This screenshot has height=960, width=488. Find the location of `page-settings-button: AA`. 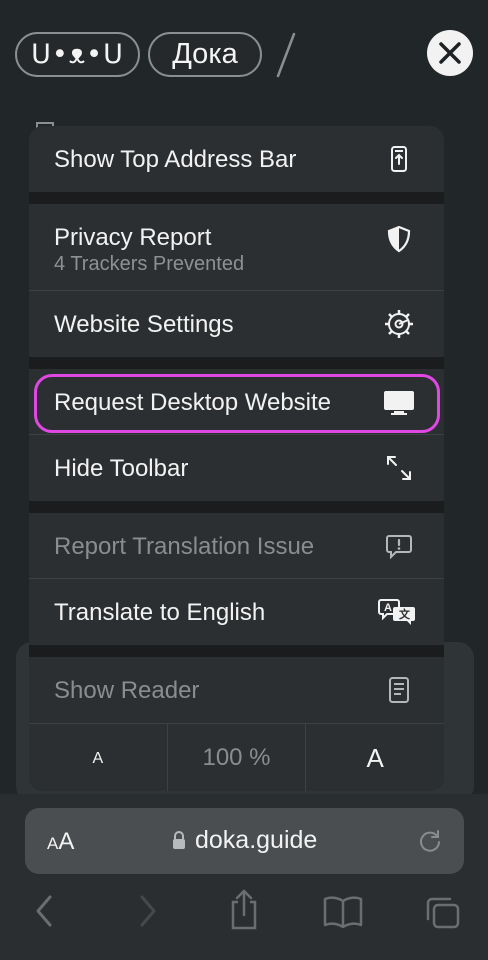

page-settings-button: AA is located at coordinates (60, 842).